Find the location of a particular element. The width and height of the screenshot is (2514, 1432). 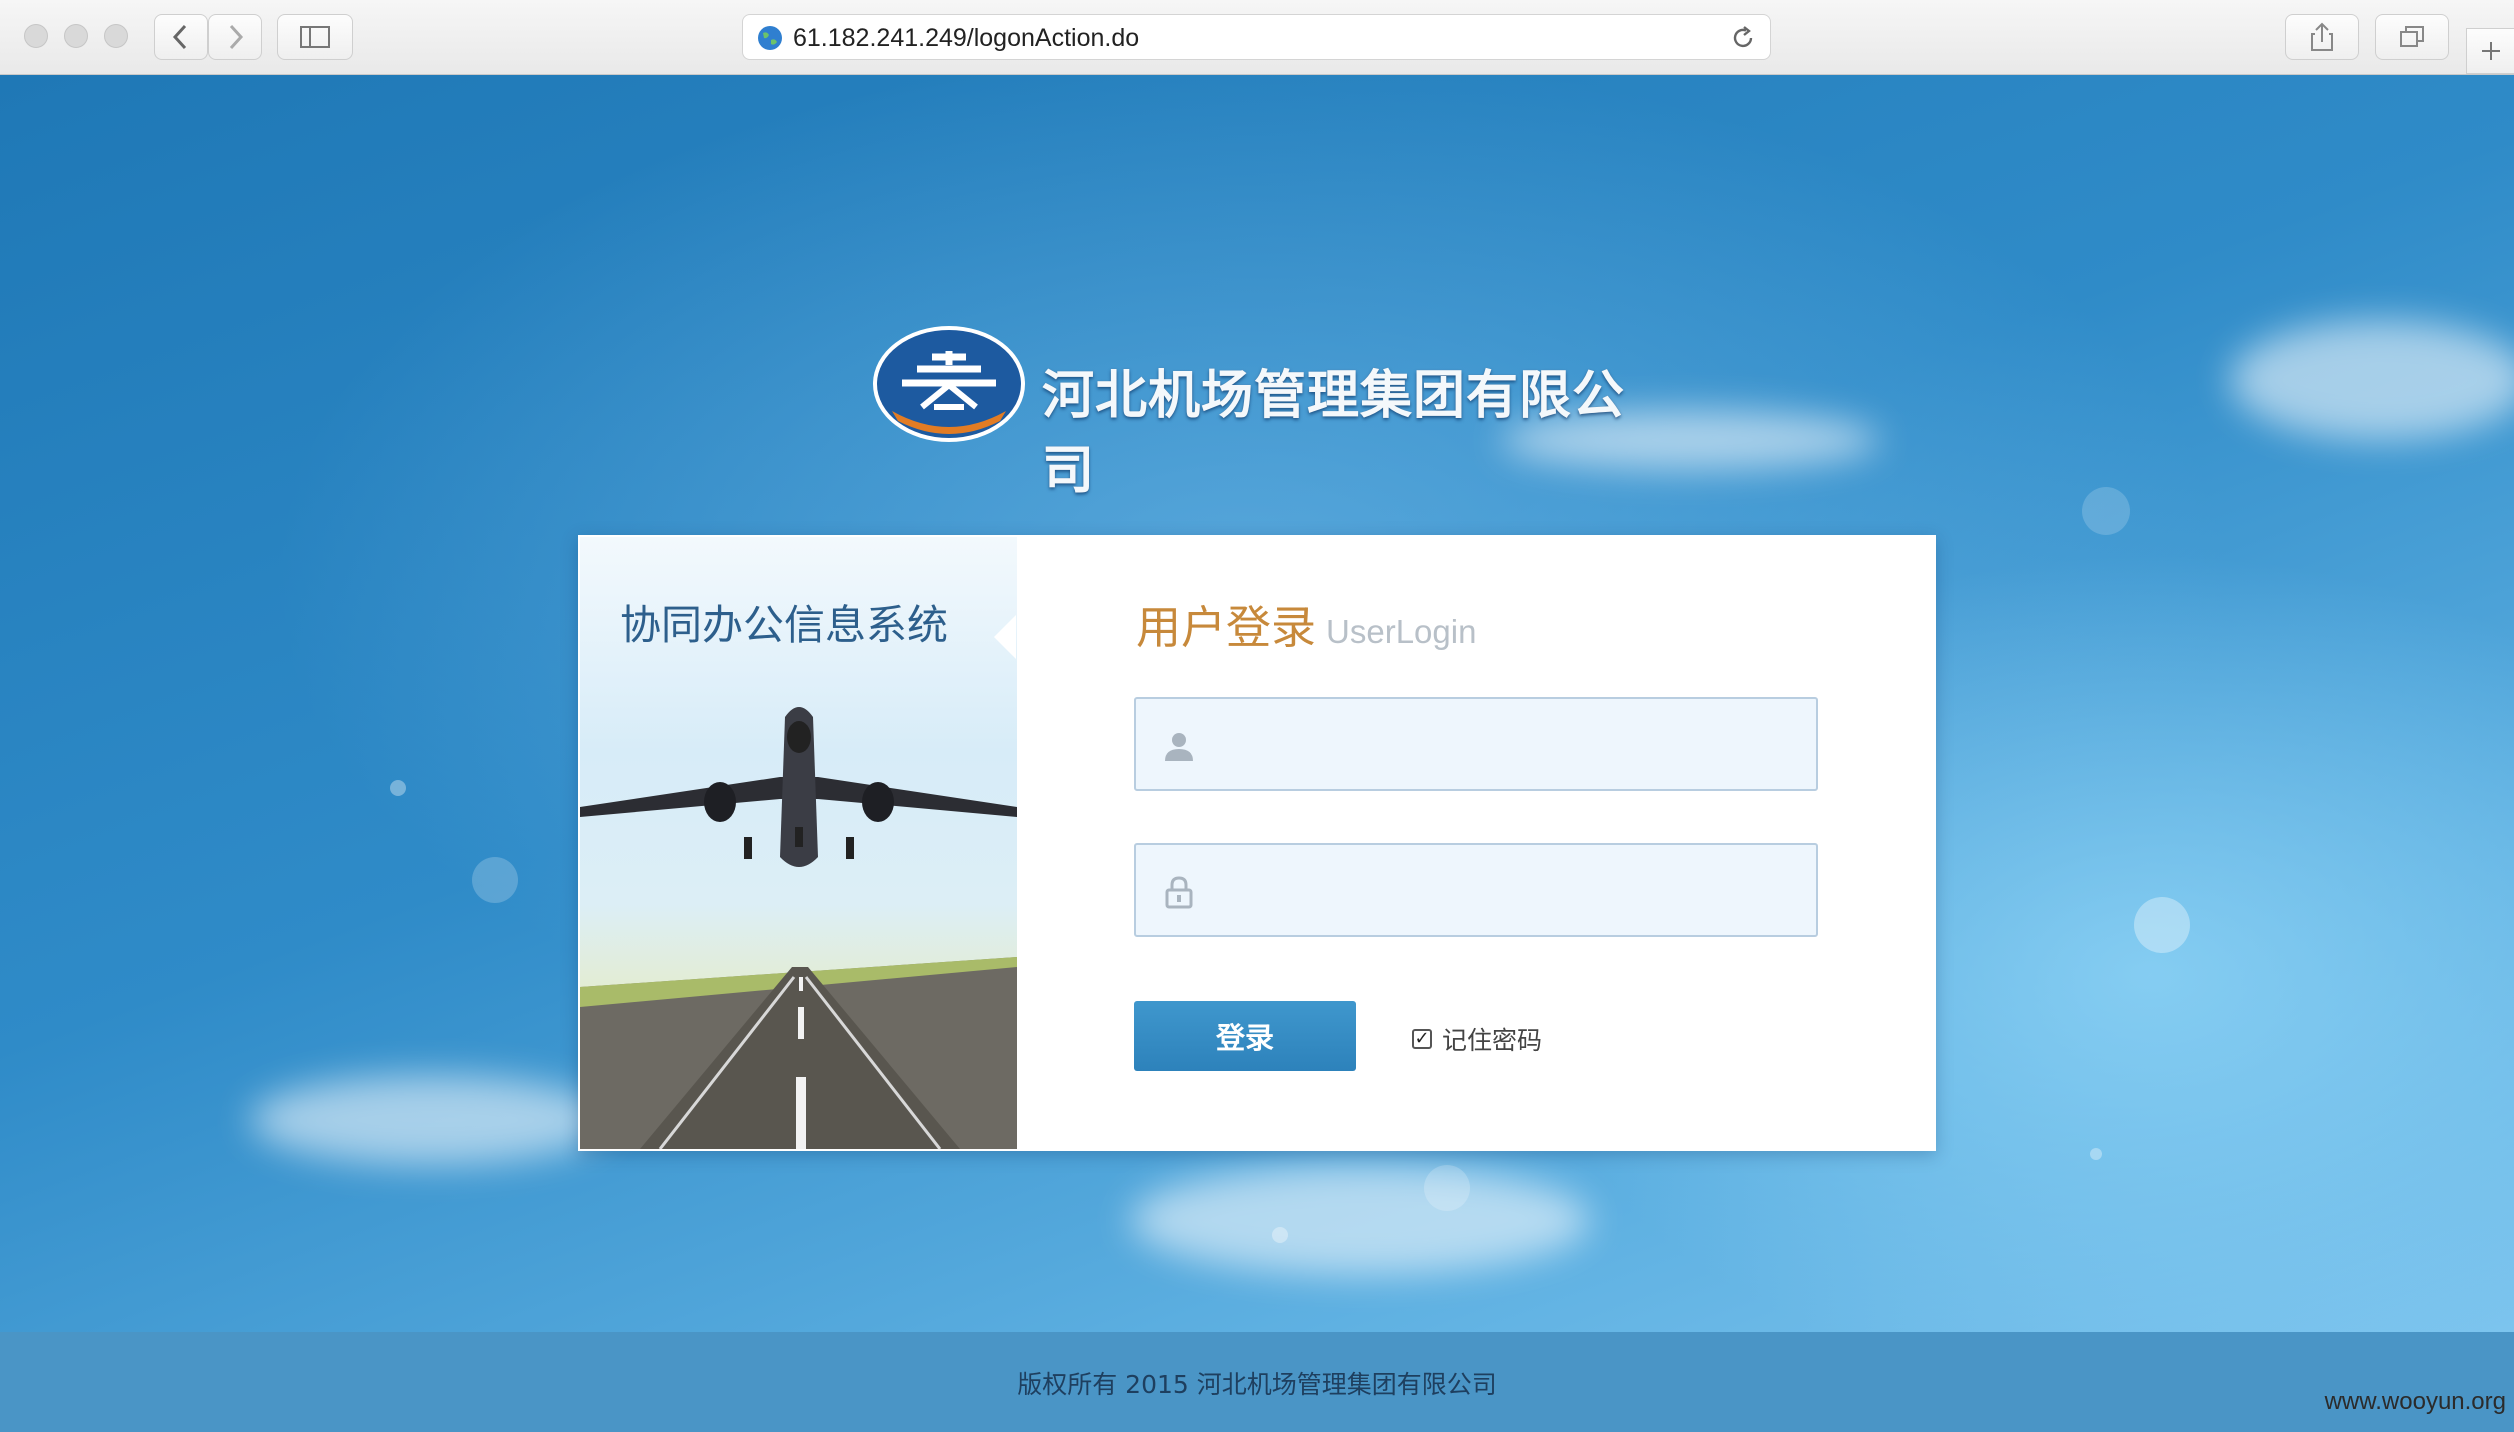

tabs-overview-button is located at coordinates (2412, 37).